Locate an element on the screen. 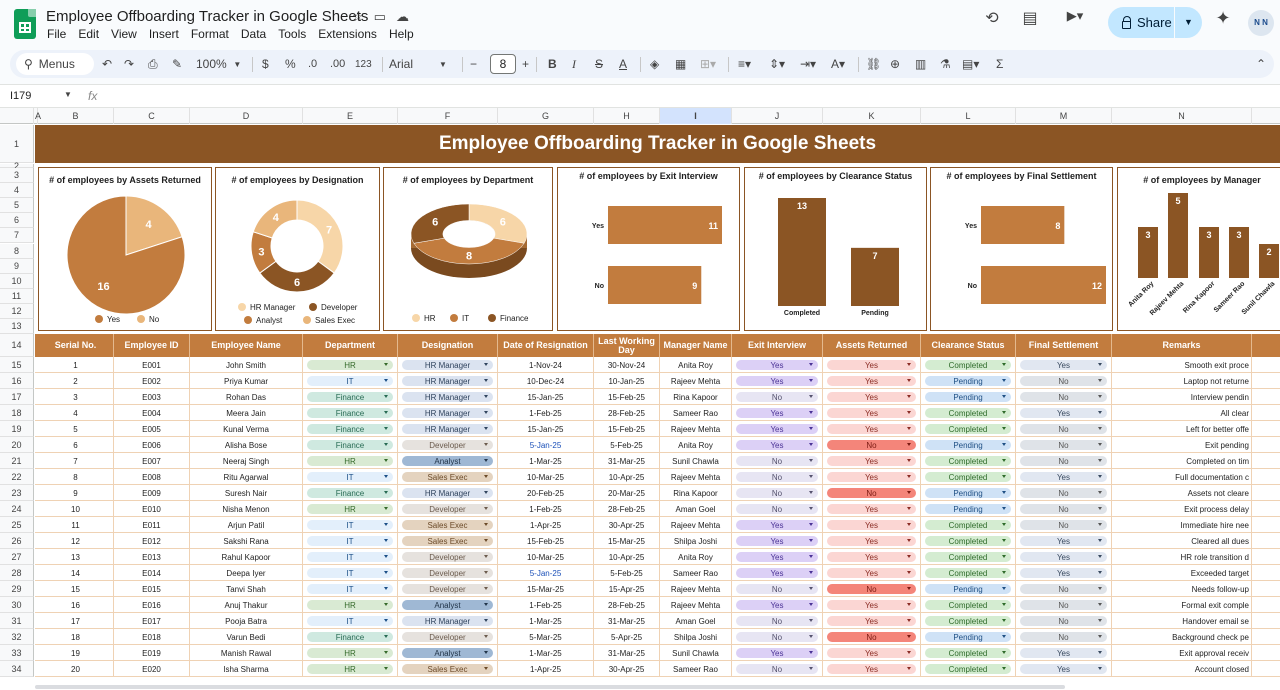  cell-employee-name: Suresh Nair is located at coordinates (246, 493).